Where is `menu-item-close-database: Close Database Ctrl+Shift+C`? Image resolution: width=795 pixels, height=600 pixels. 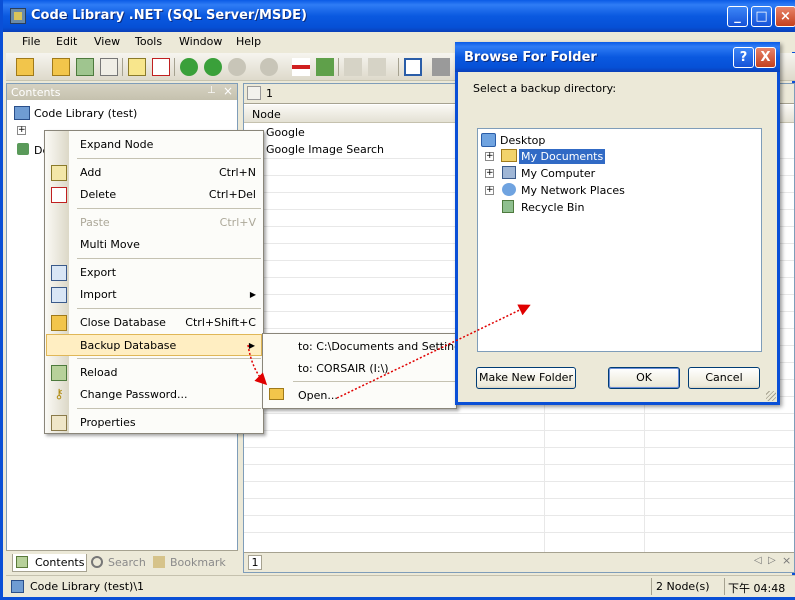 menu-item-close-database: Close Database Ctrl+Shift+C is located at coordinates (166, 323).